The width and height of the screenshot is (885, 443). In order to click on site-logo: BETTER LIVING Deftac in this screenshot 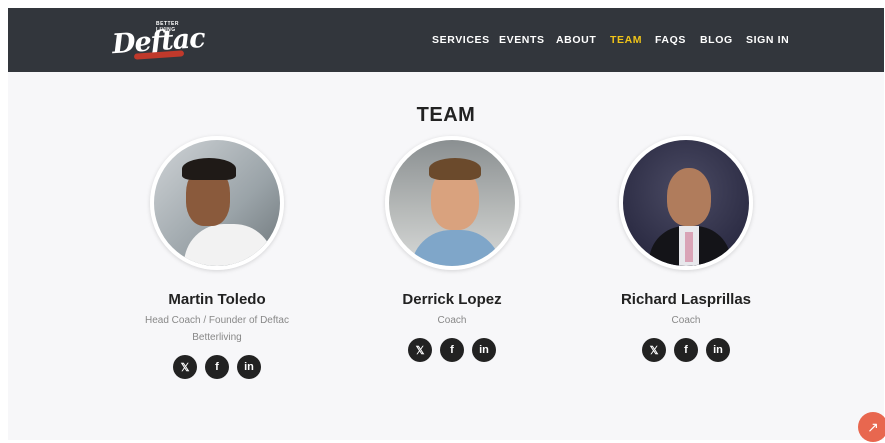, I will do `click(157, 41)`.